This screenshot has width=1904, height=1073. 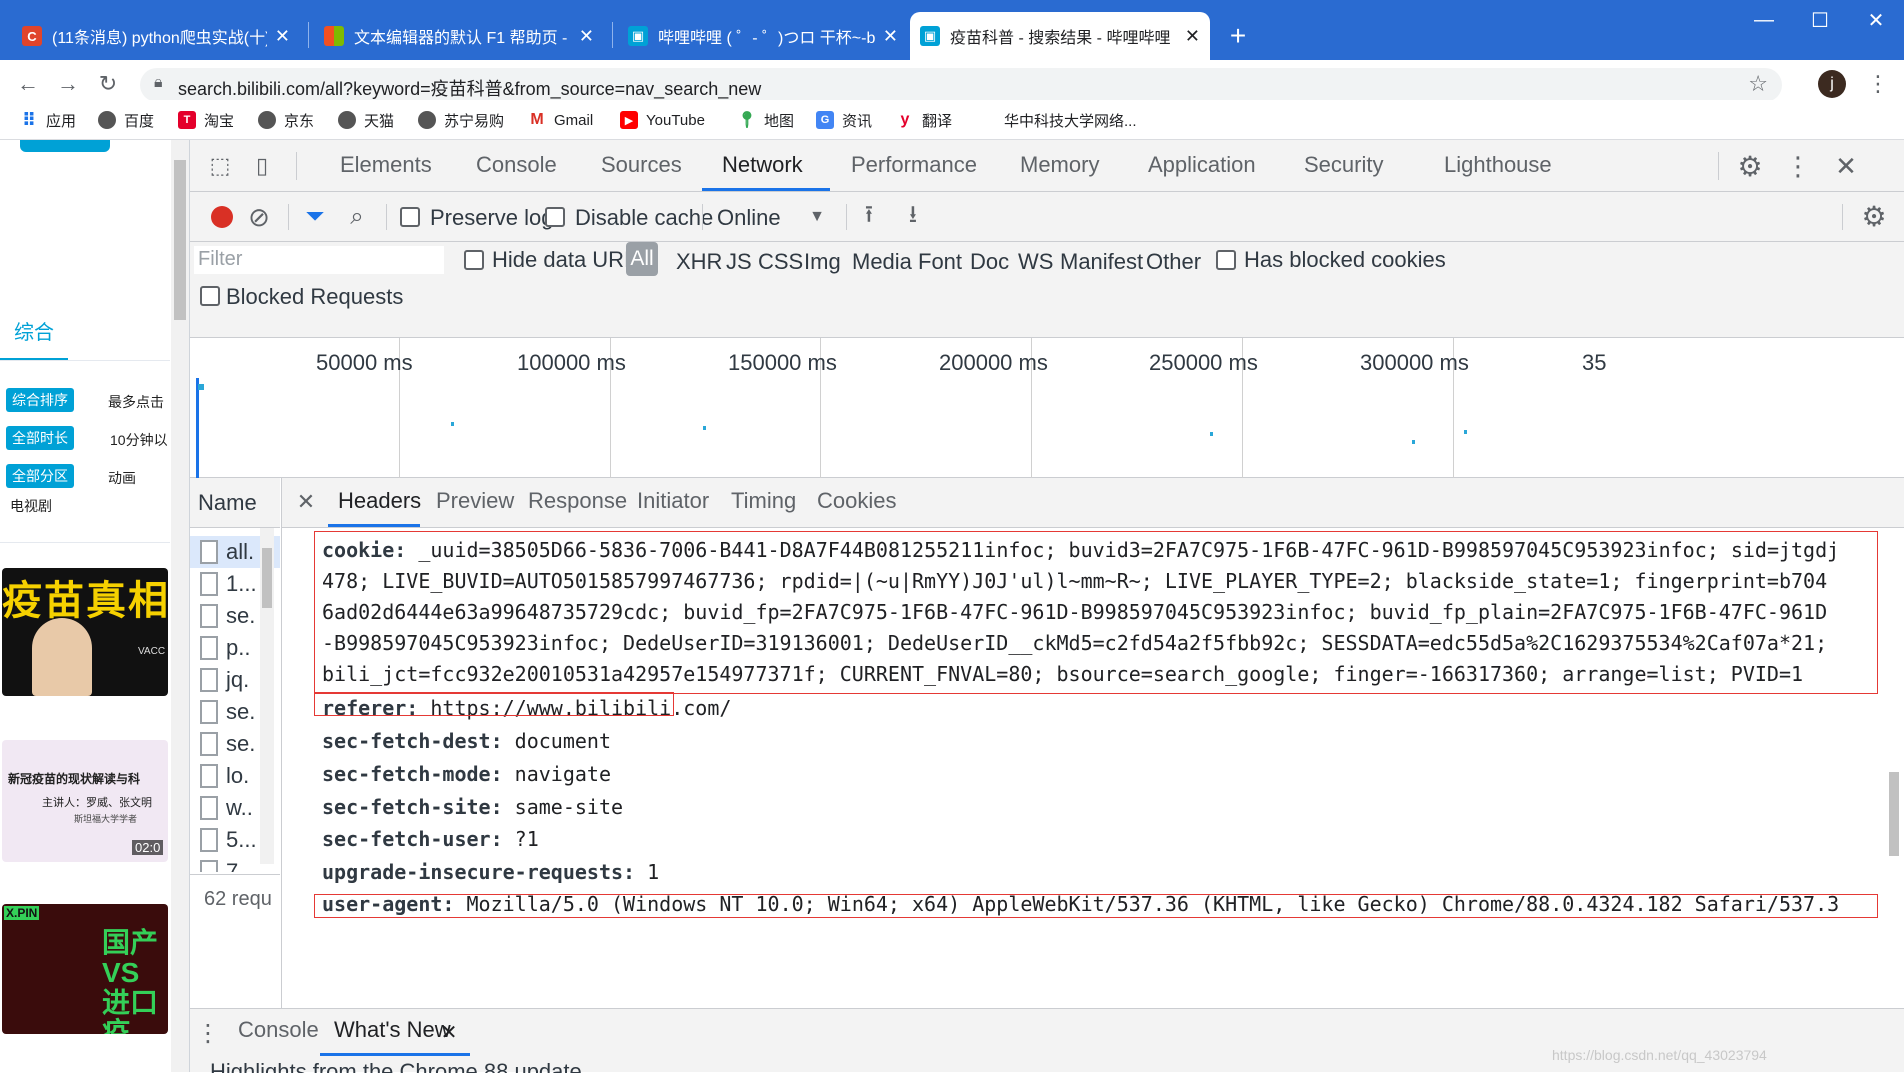 I want to click on tab-performance: Performance, so click(x=914, y=165).